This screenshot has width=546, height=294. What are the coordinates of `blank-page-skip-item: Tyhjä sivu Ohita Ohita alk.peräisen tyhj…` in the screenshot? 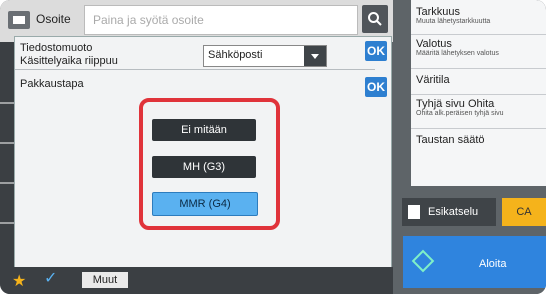 It's located at (460, 107).